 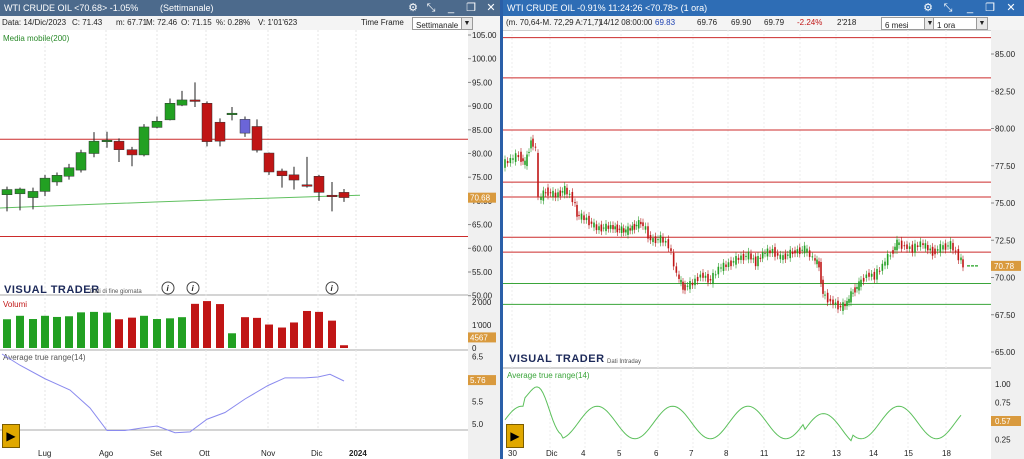 I want to click on window-title: WTI CRUDE OIL <70.68> -1.05%, so click(x=71, y=8).